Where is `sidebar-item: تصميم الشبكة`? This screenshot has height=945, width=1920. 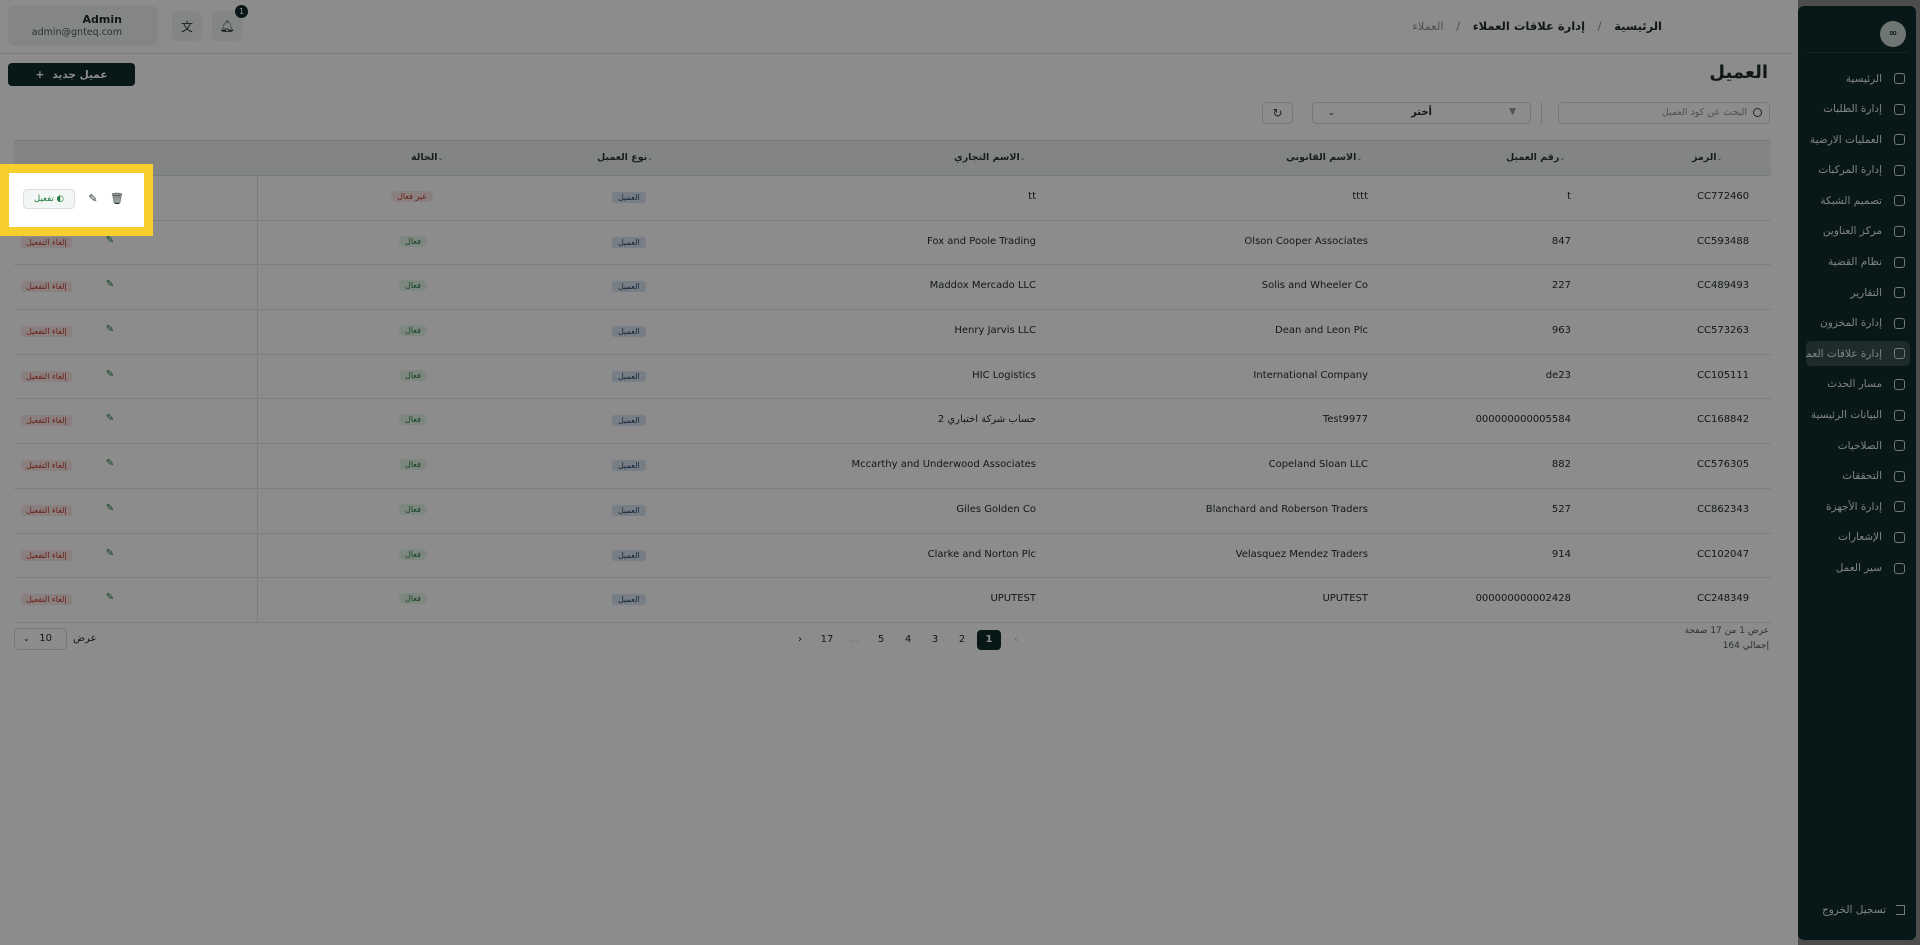 sidebar-item: تصميم الشبكة is located at coordinates (1858, 200).